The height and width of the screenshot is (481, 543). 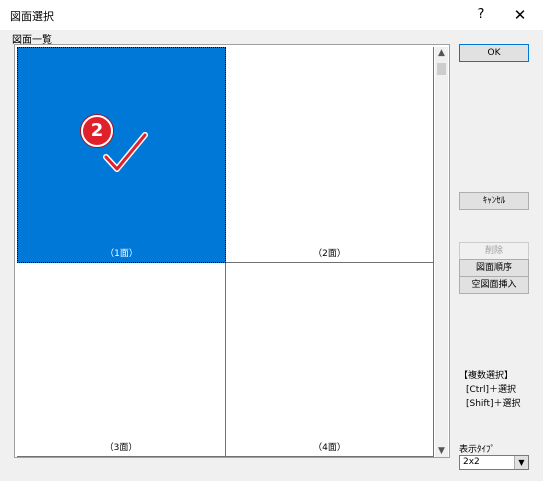 What do you see at coordinates (441, 252) in the screenshot?
I see `vertical-scrollbar: ▲ ▼` at bounding box center [441, 252].